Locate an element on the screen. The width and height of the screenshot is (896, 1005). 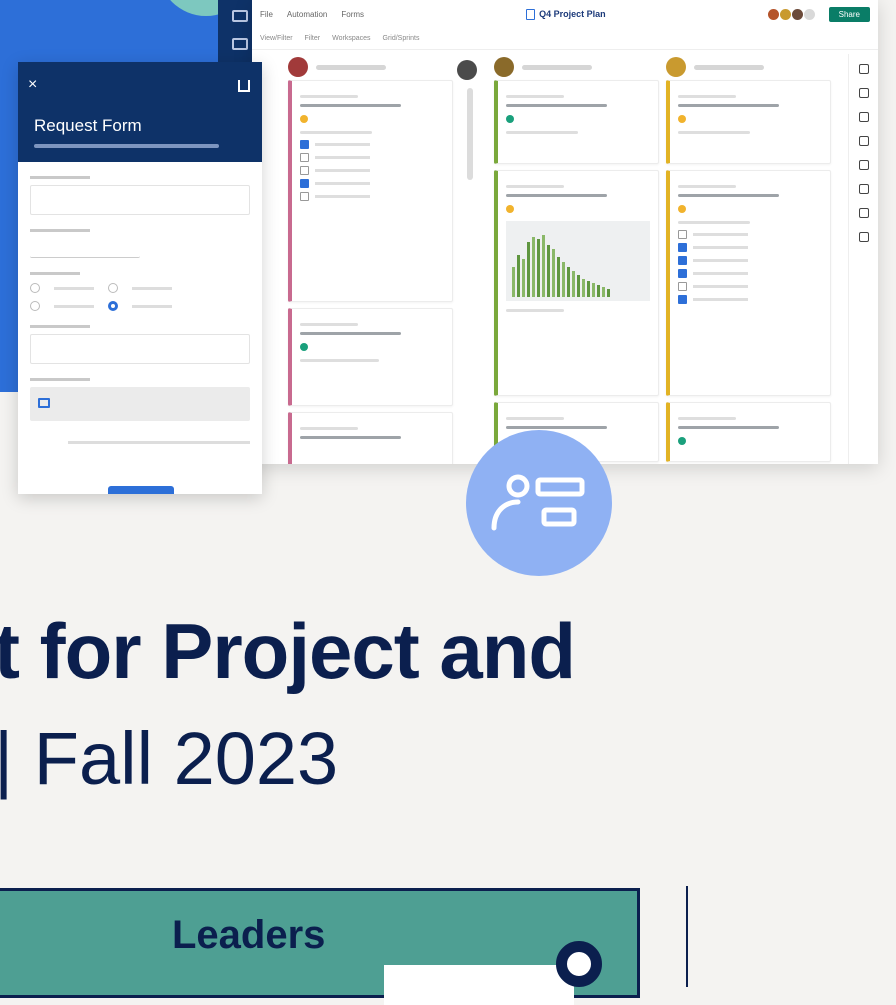
settings-icon is located at coordinates (863, 189).